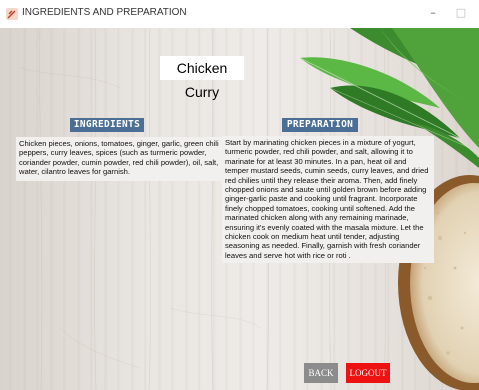 The image size is (479, 390). I want to click on maximize-button: □, so click(461, 13).